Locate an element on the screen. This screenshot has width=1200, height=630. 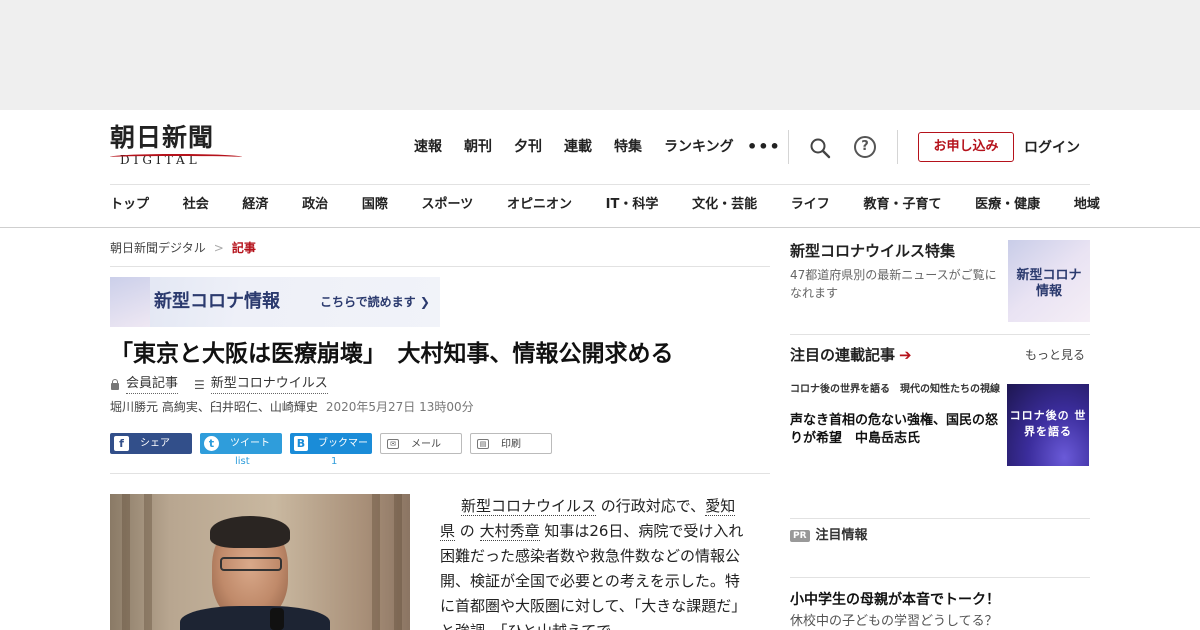
sidebar-feature-title: 新型コロナウイルス特集 is located at coordinates (872, 251).